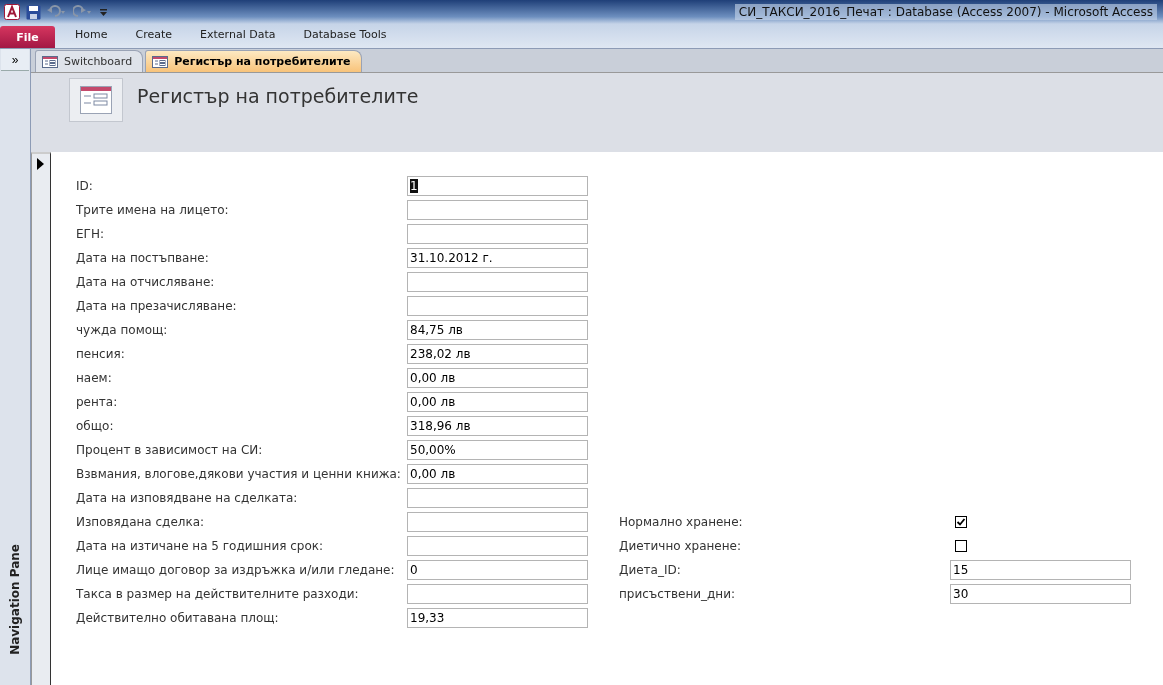 This screenshot has width=1163, height=685. I want to click on field-label: чужда помощ:, so click(122, 330).